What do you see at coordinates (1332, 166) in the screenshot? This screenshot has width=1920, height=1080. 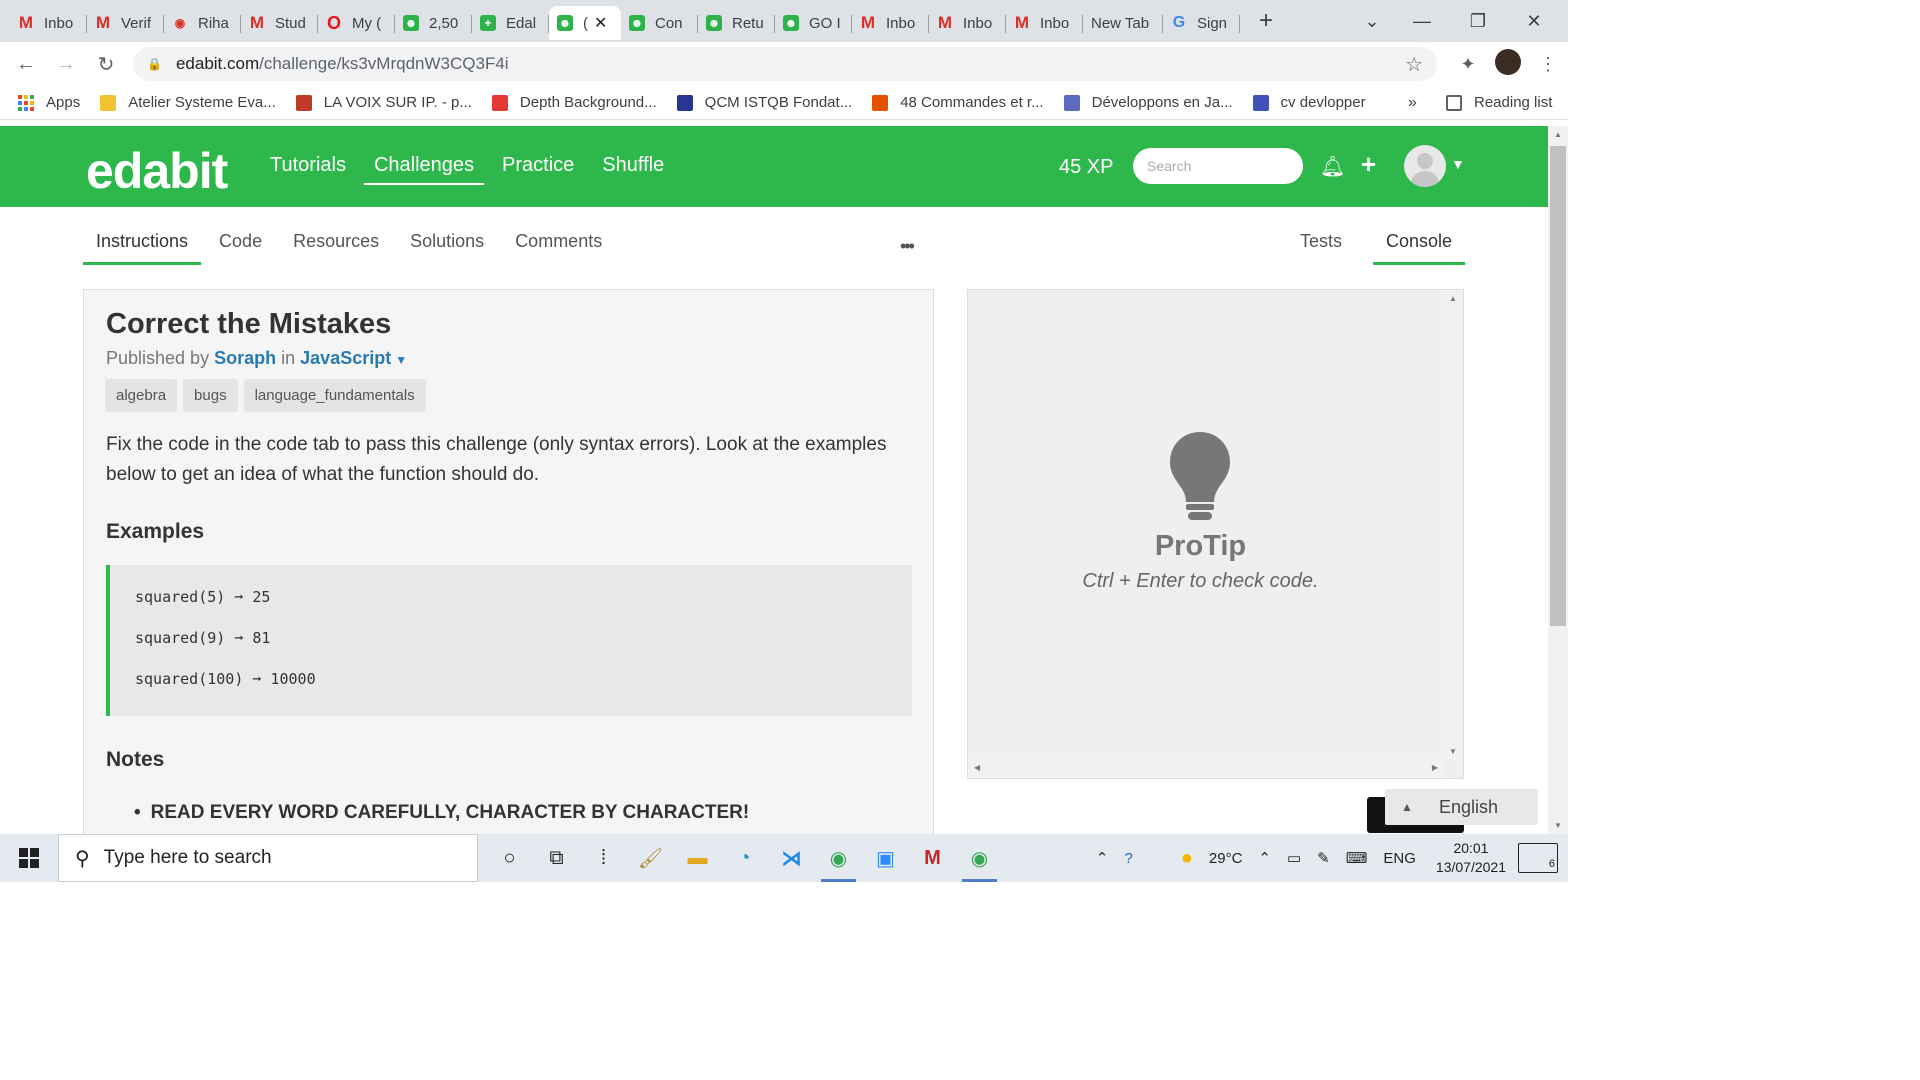 I see `bell-icon: 🔔︎` at bounding box center [1332, 166].